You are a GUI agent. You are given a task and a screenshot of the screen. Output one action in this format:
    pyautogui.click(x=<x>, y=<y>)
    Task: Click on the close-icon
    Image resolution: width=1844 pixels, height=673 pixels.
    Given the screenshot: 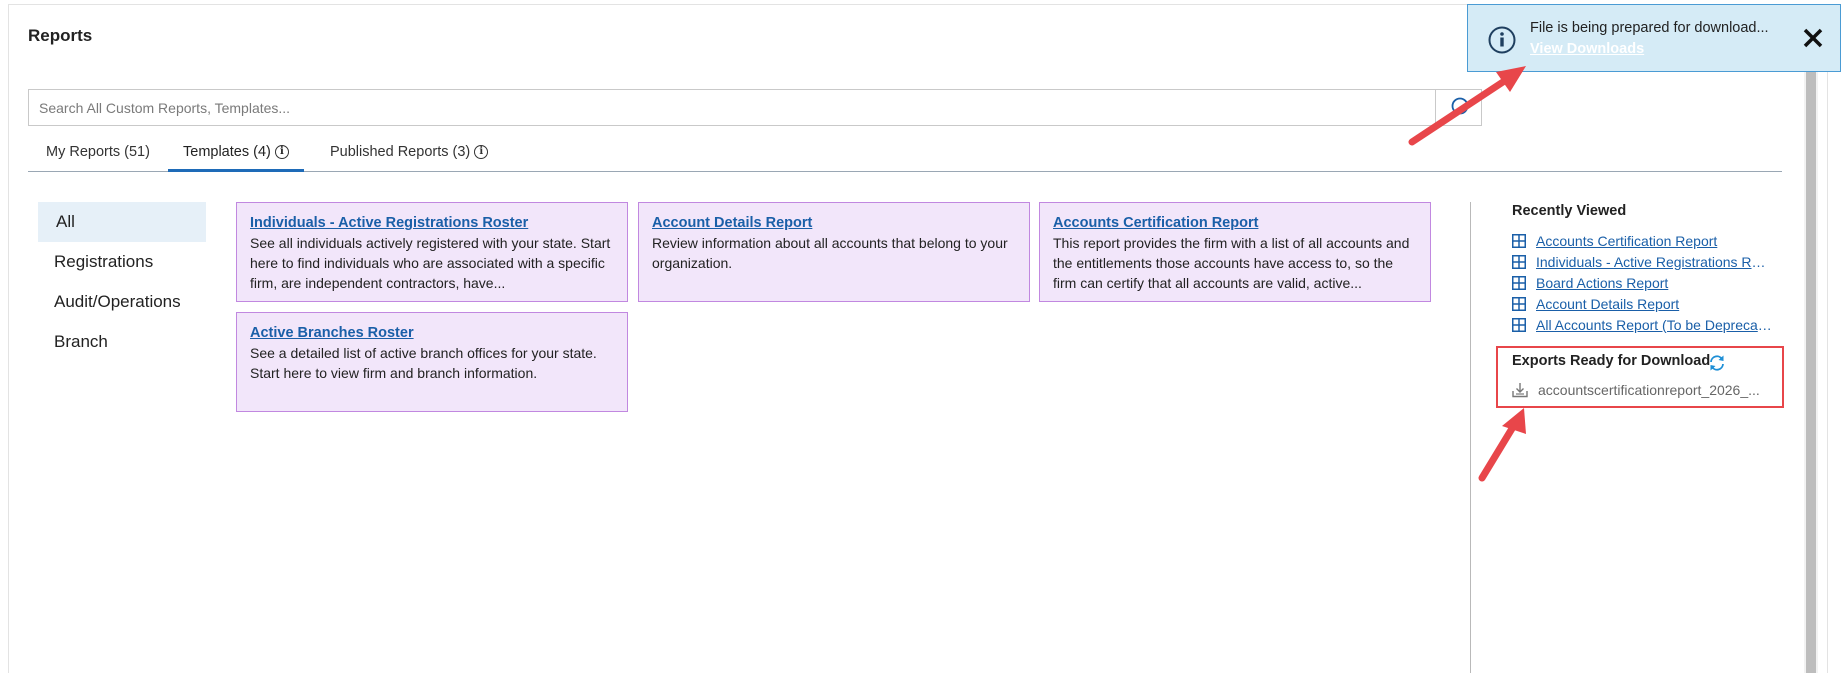 What is the action you would take?
    pyautogui.click(x=1813, y=38)
    